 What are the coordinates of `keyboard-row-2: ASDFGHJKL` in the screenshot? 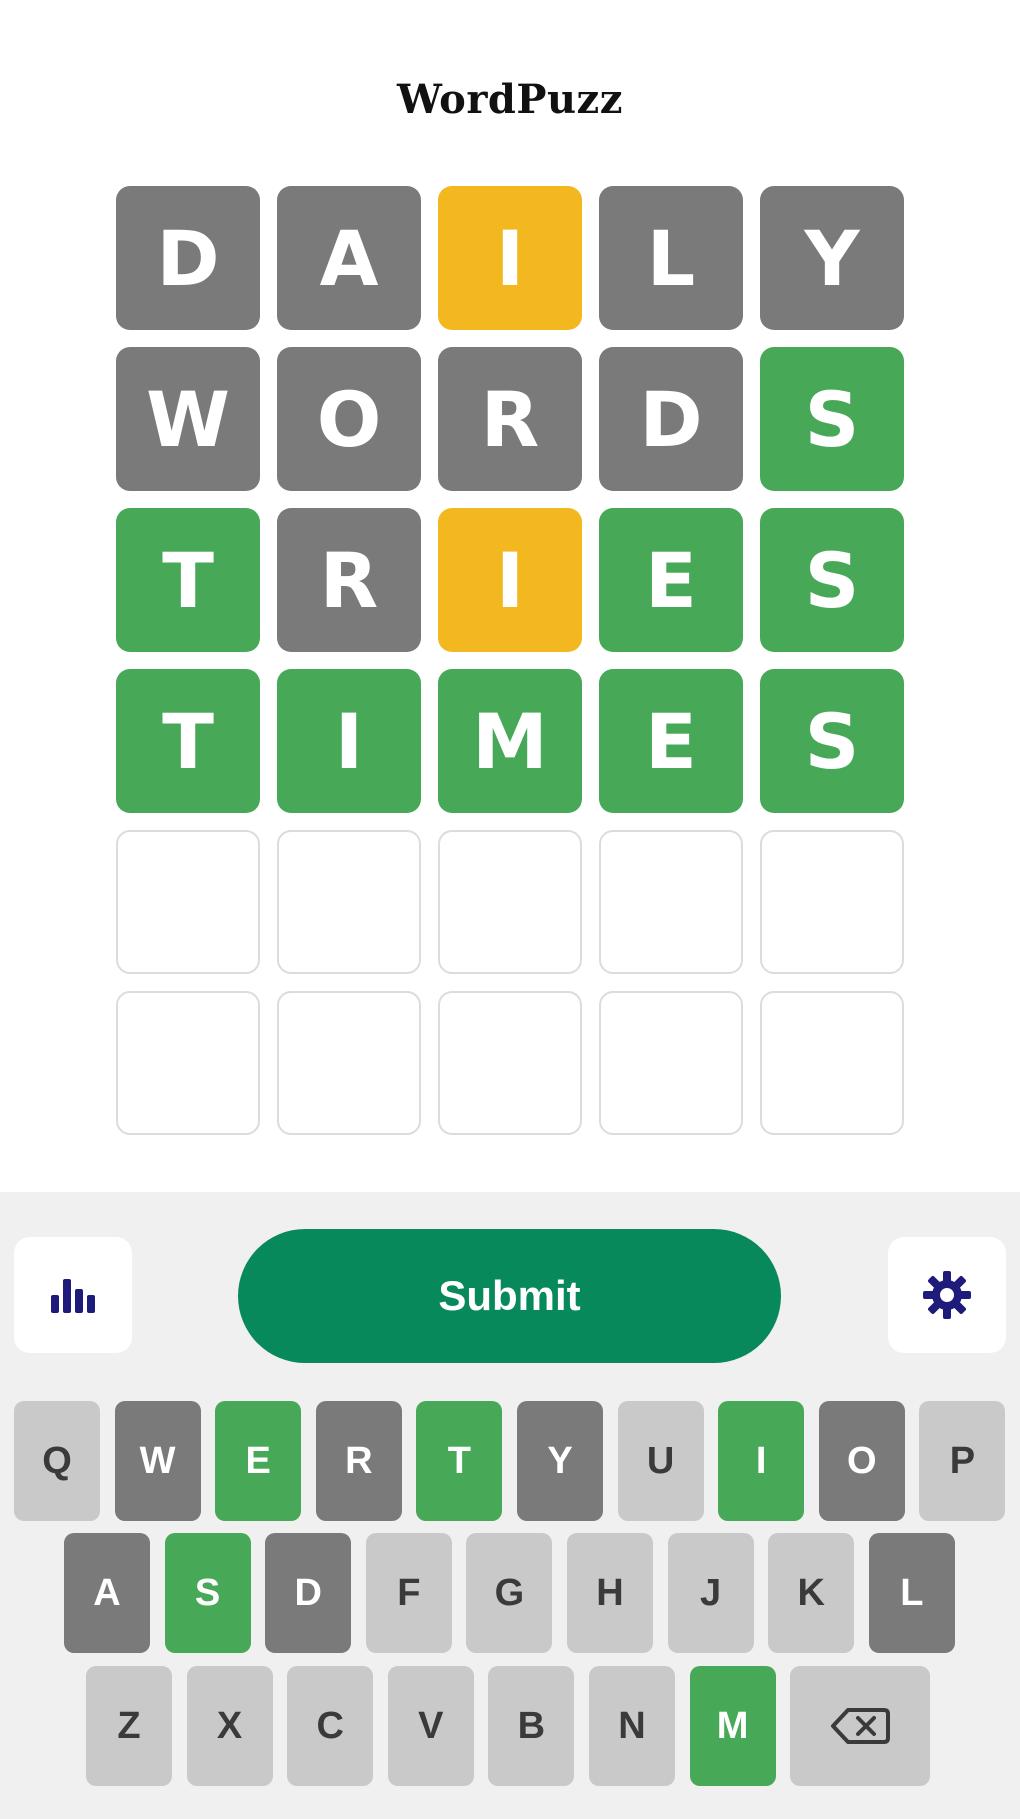 It's located at (510, 1593).